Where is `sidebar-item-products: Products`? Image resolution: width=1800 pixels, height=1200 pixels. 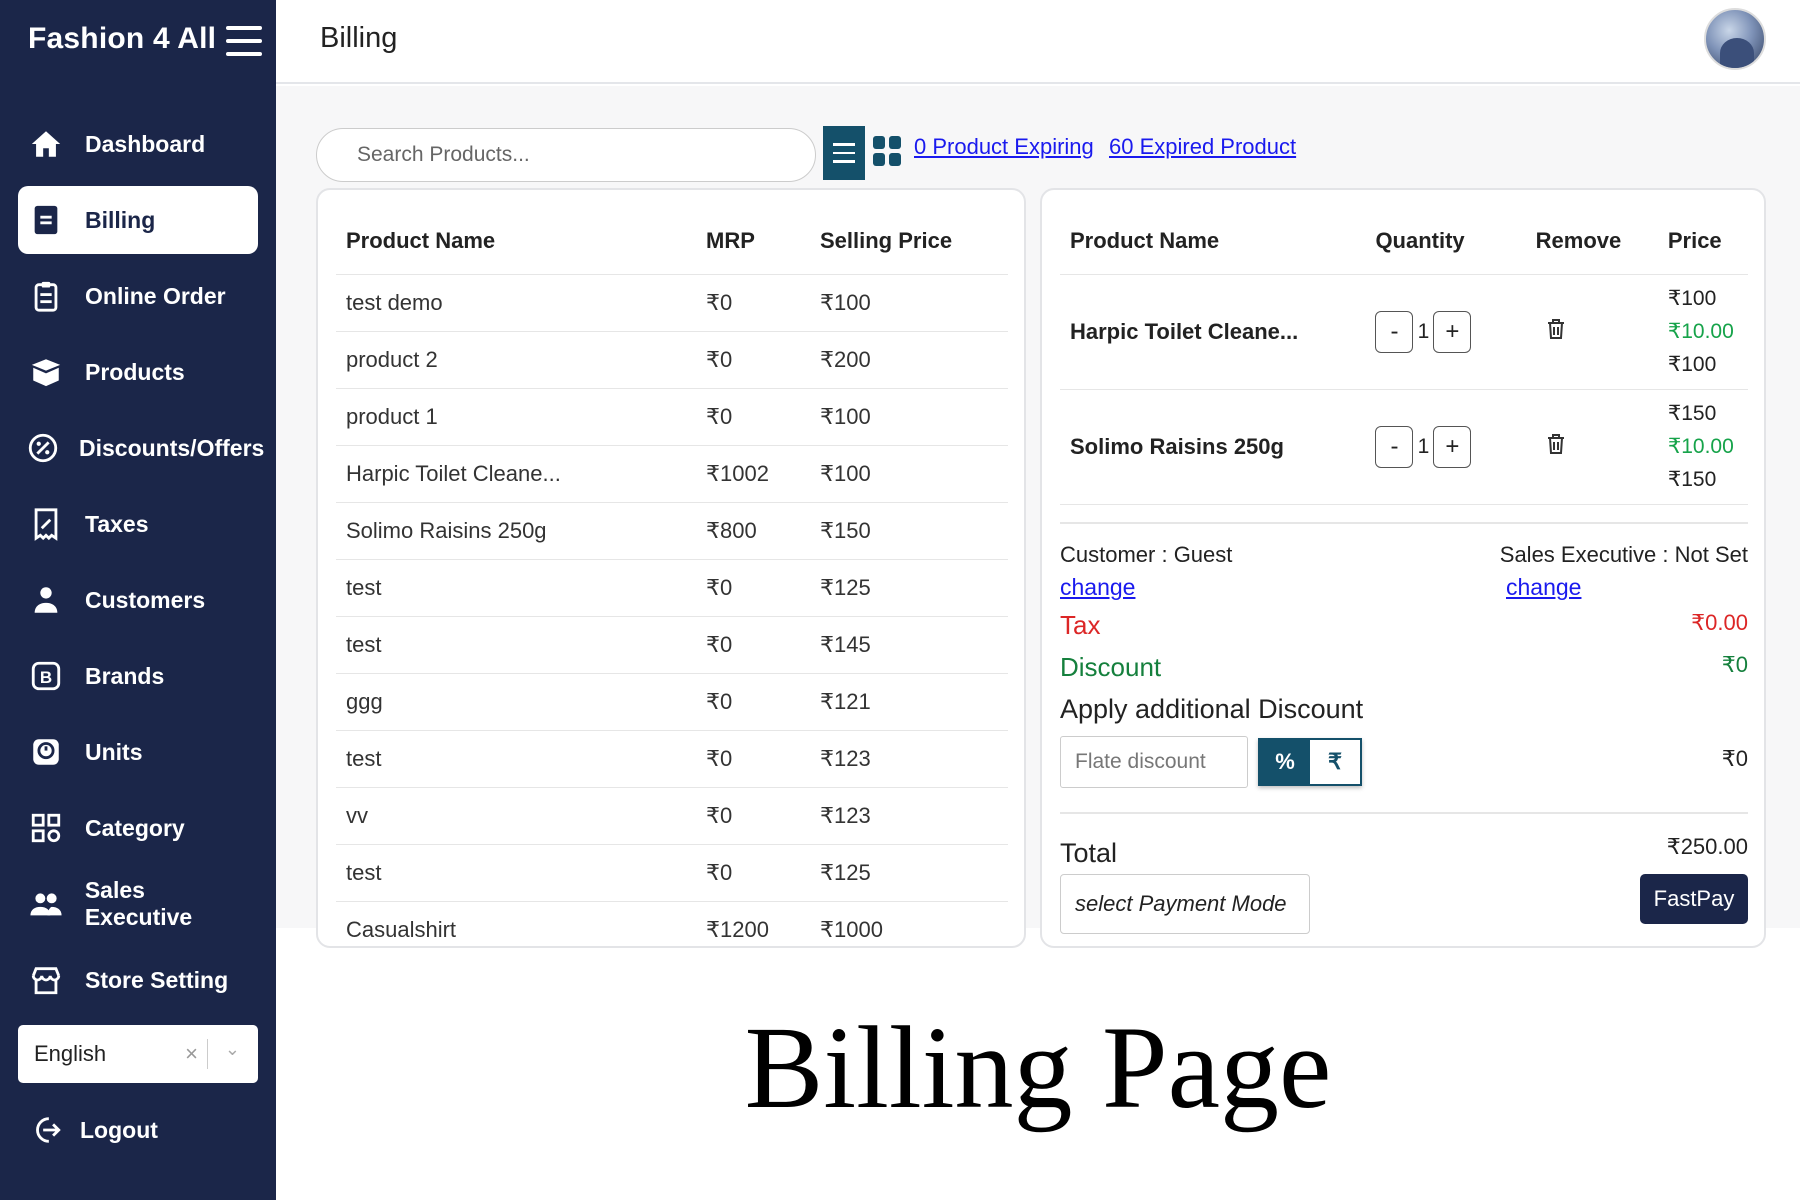
sidebar-item-products: Products is located at coordinates (138, 372).